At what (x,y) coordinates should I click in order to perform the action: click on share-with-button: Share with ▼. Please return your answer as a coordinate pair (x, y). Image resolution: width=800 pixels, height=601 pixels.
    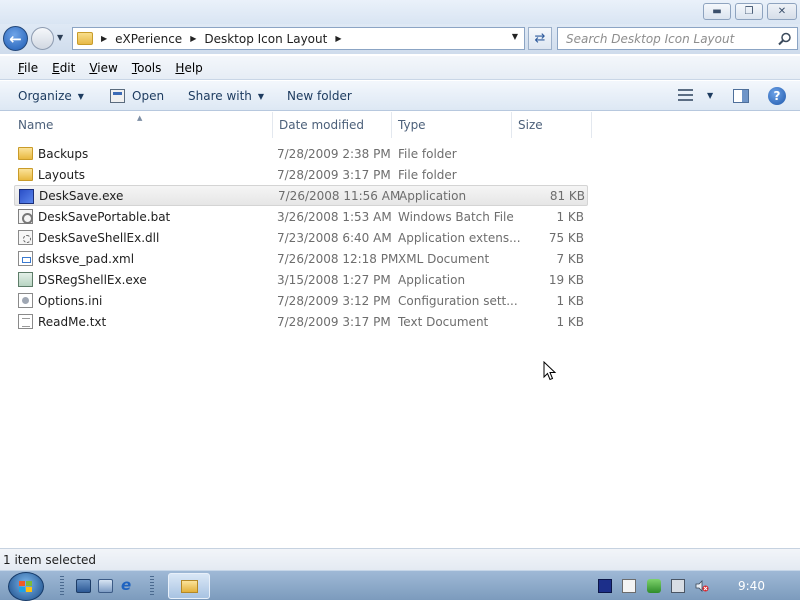
    Looking at the image, I should click on (226, 96).